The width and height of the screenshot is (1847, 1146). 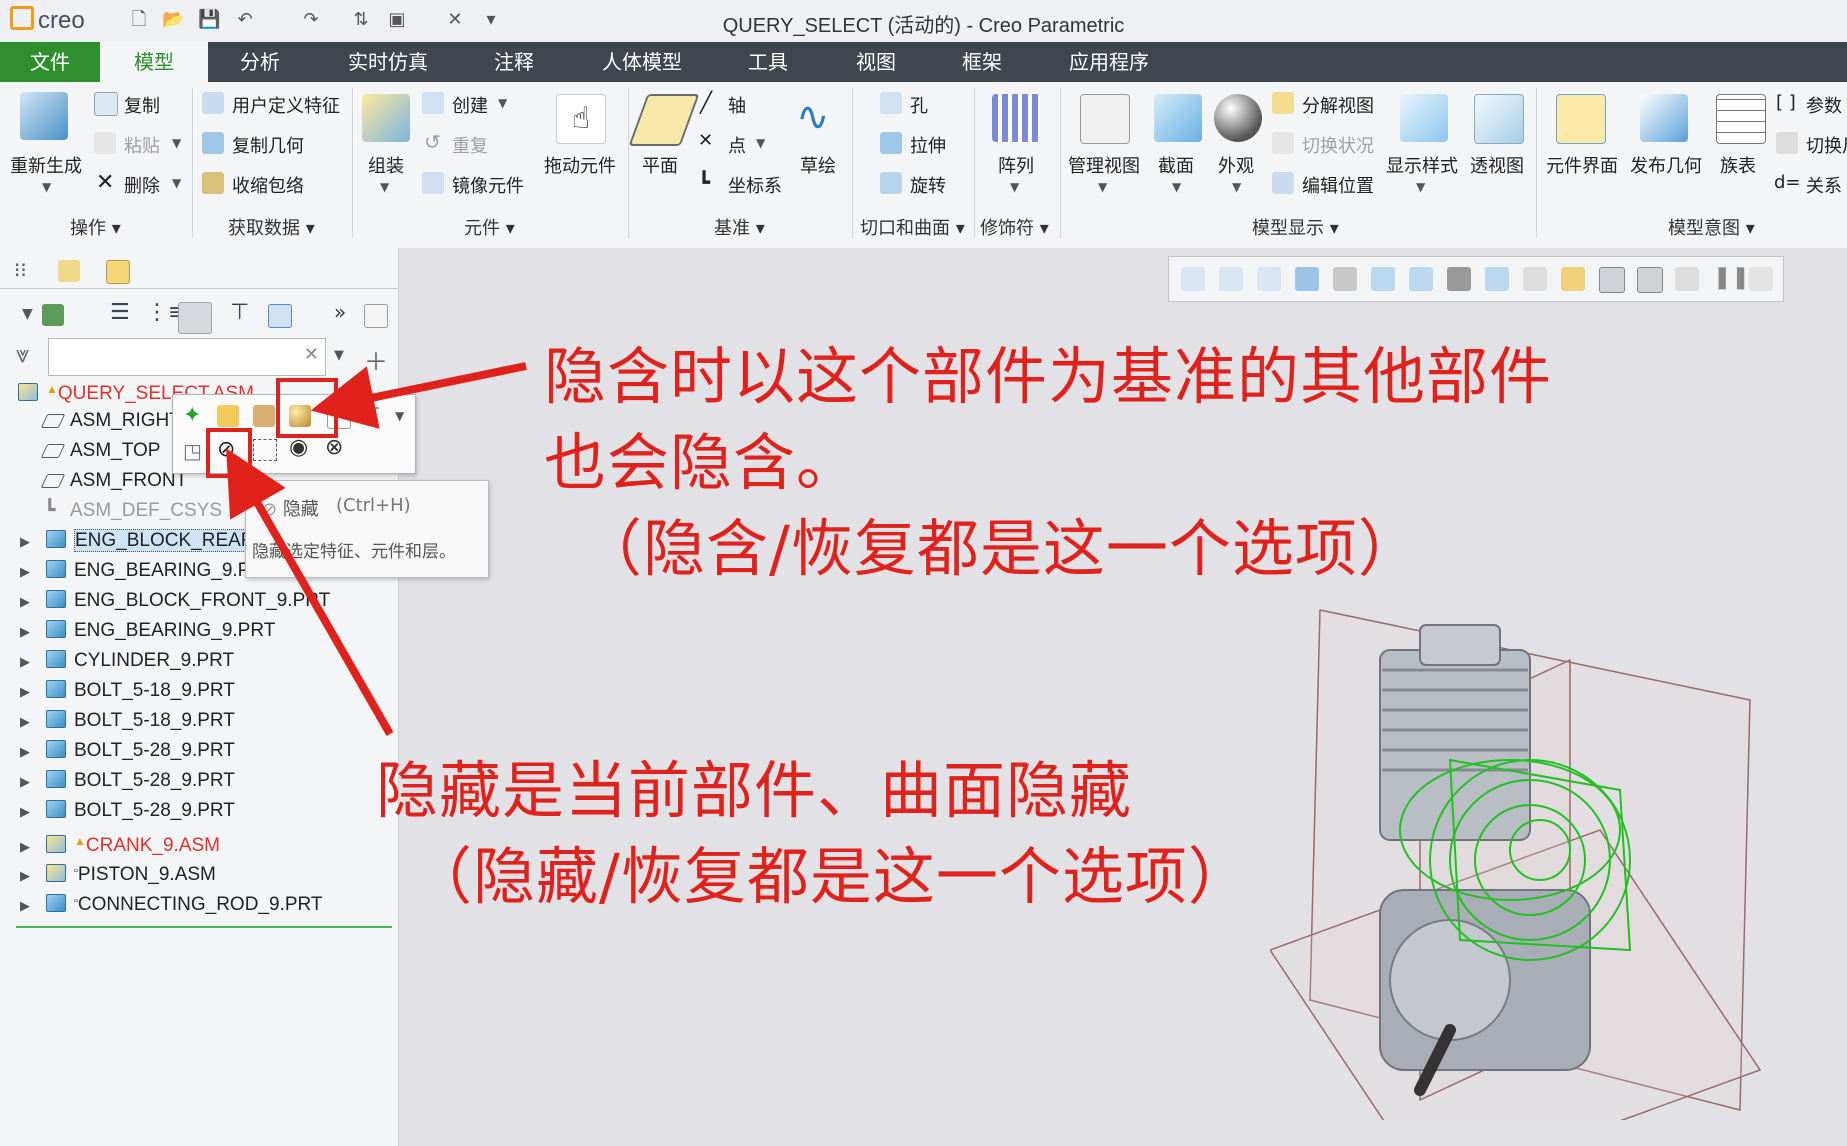 I want to click on revolve-icon, so click(x=891, y=183).